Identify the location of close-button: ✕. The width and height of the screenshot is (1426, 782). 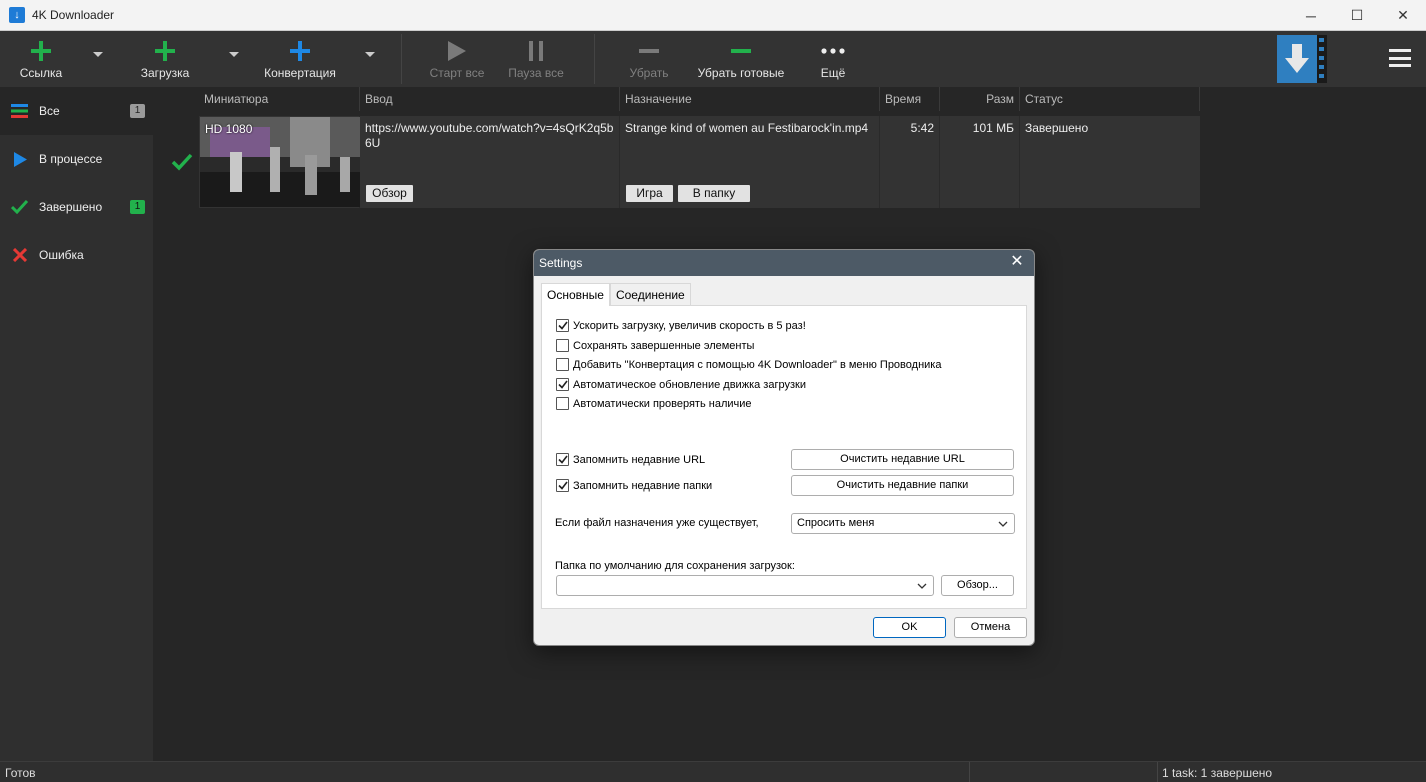
(1403, 15).